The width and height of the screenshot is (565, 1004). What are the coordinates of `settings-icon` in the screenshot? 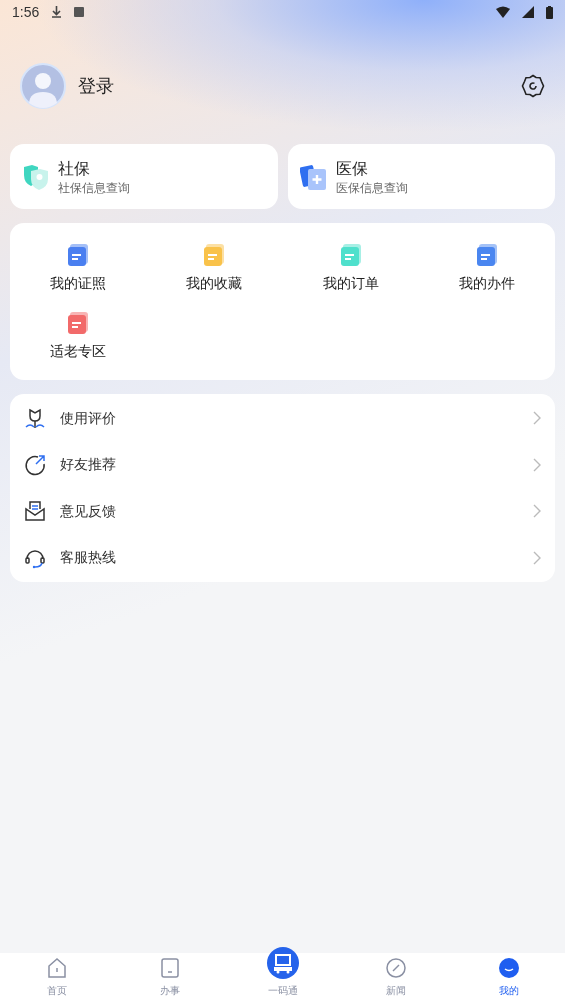 It's located at (533, 86).